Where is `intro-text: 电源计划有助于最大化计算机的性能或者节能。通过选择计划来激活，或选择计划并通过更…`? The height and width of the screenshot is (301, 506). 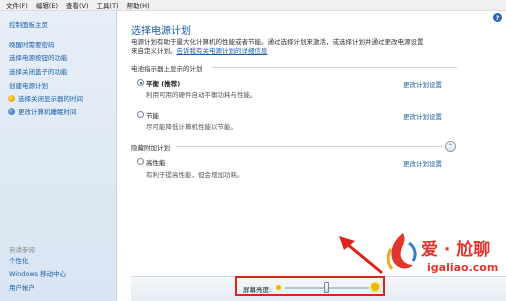 intro-text: 电源计划有助于最大化计算机的性能或者节能。通过选择计划来激活，或选择计划并通过更… is located at coordinates (301, 47).